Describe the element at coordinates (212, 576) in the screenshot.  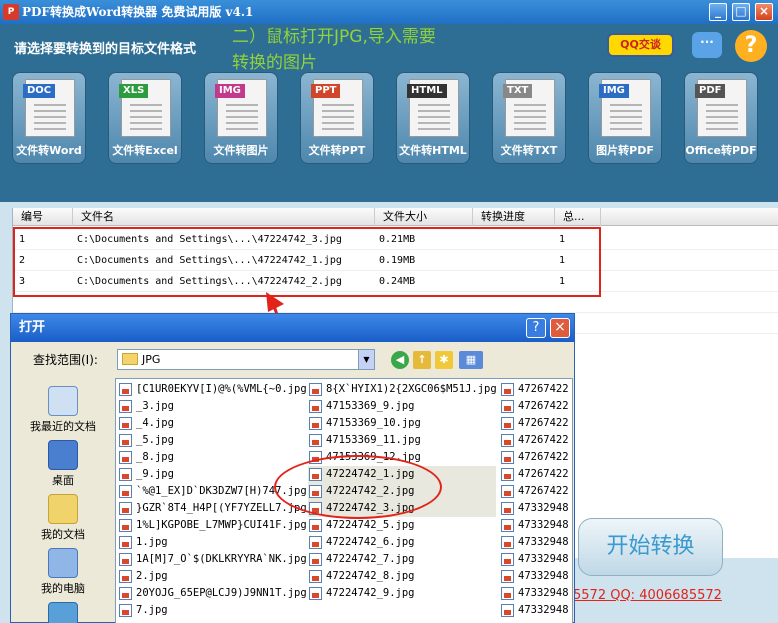
I see `file-list-item: 2.jpg` at that location.